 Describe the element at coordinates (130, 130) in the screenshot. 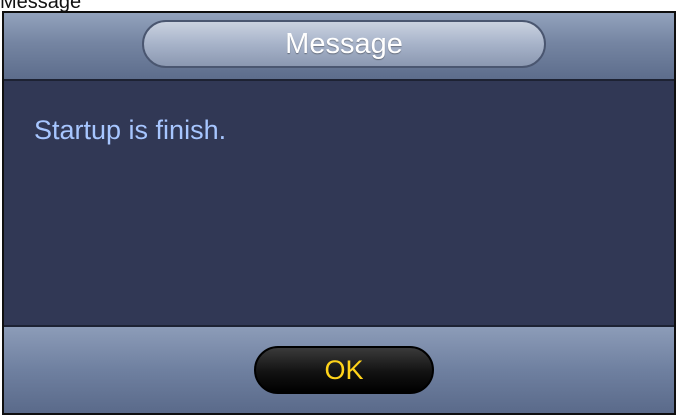

I see `message-text: Startup is finish.` at that location.